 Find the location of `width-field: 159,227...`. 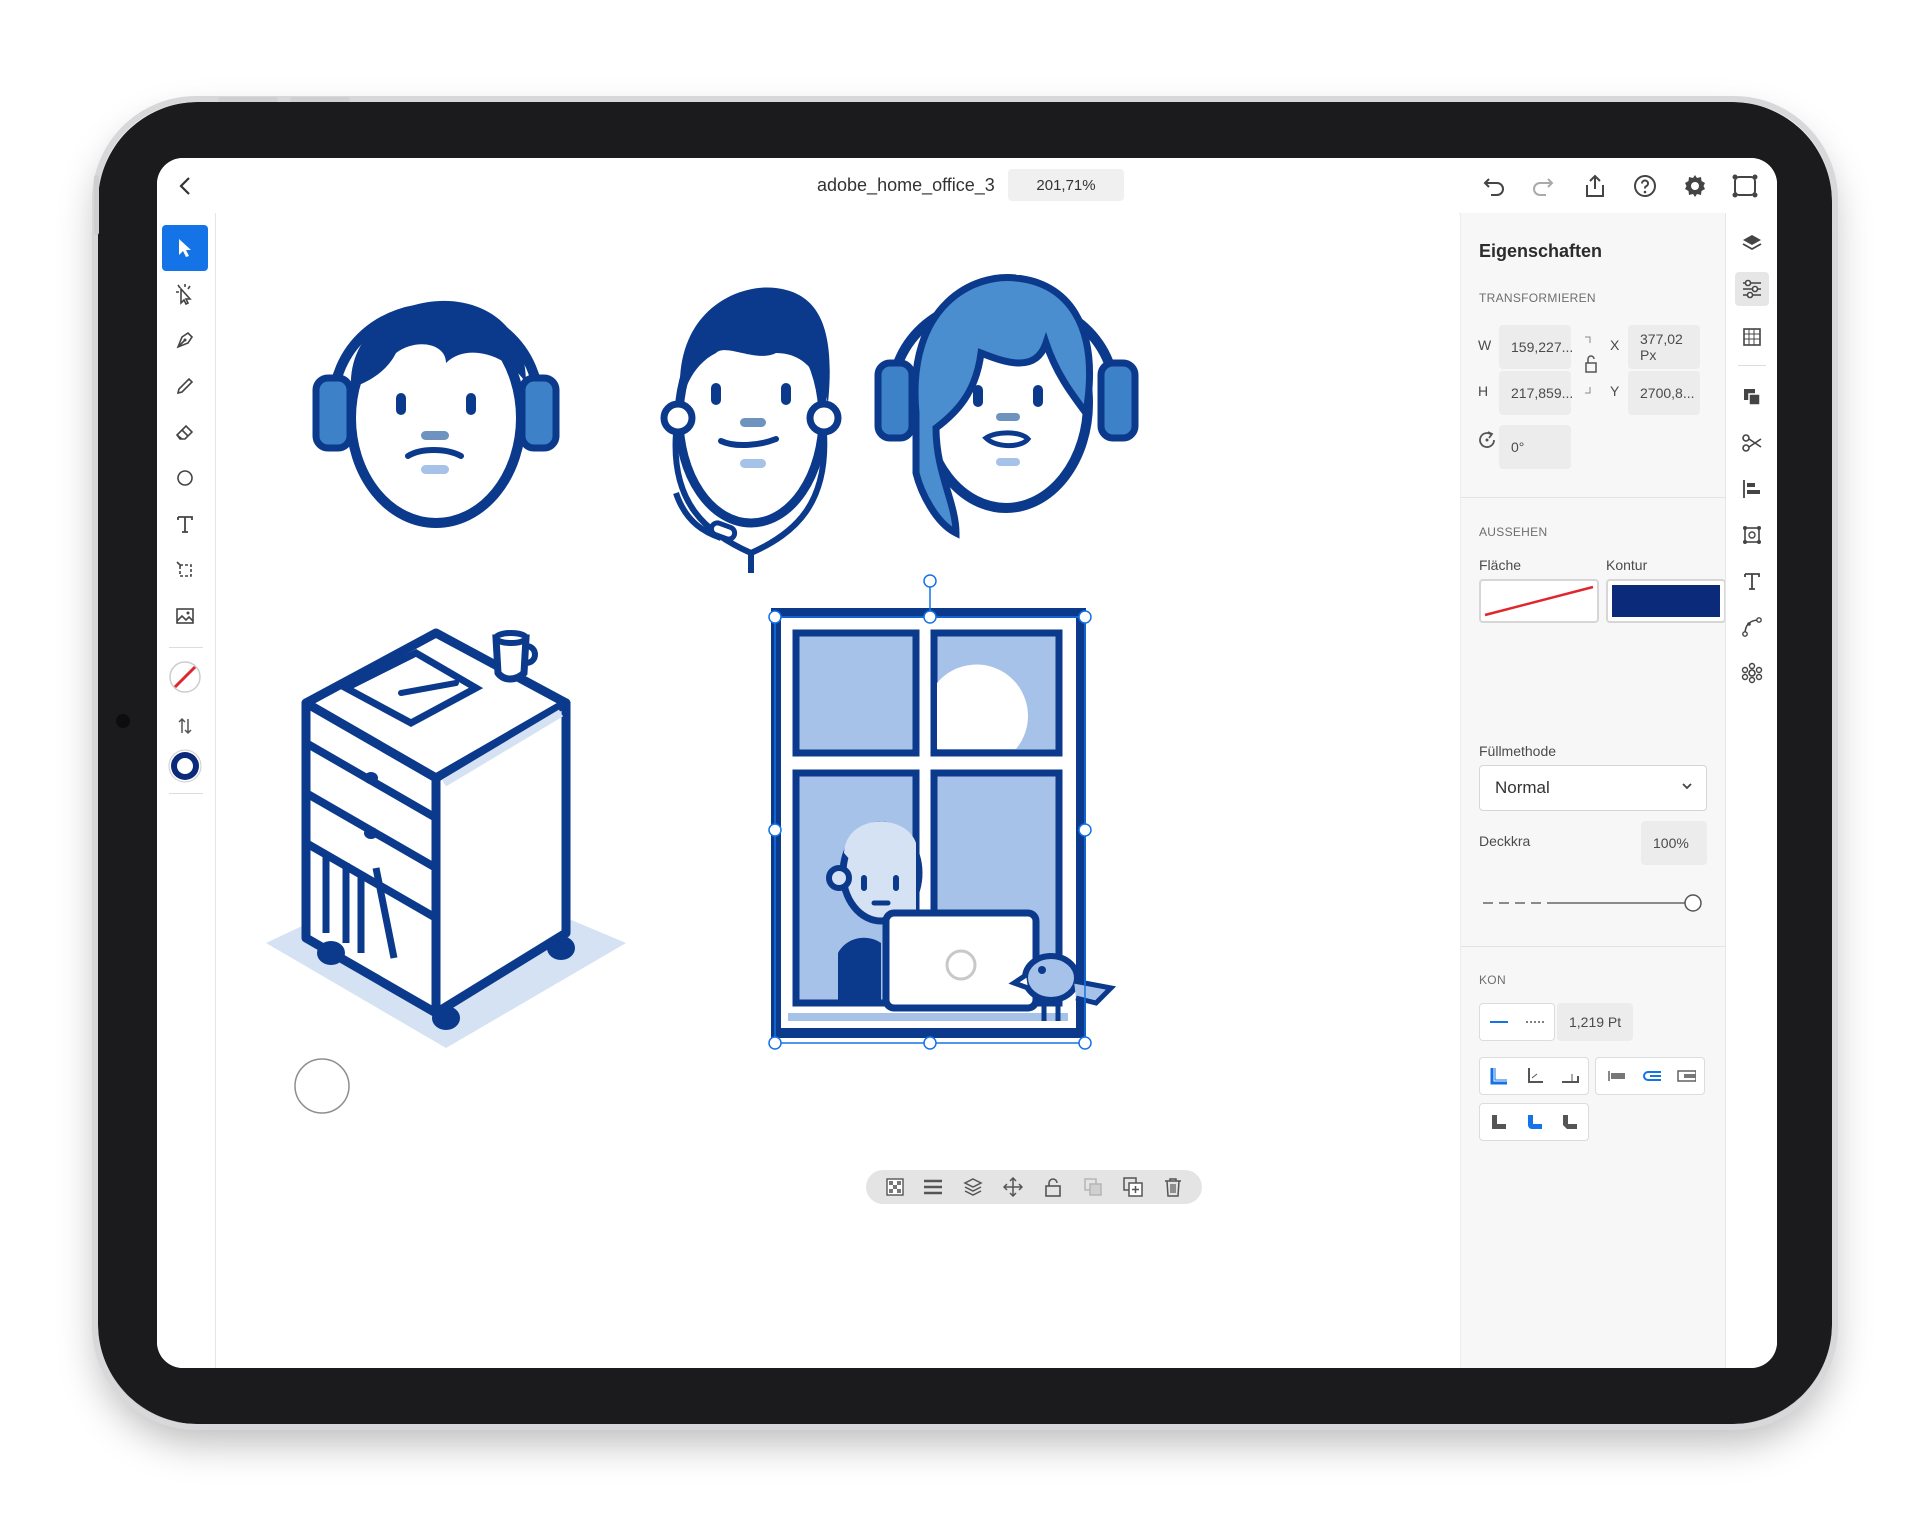

width-field: 159,227... is located at coordinates (1536, 347).